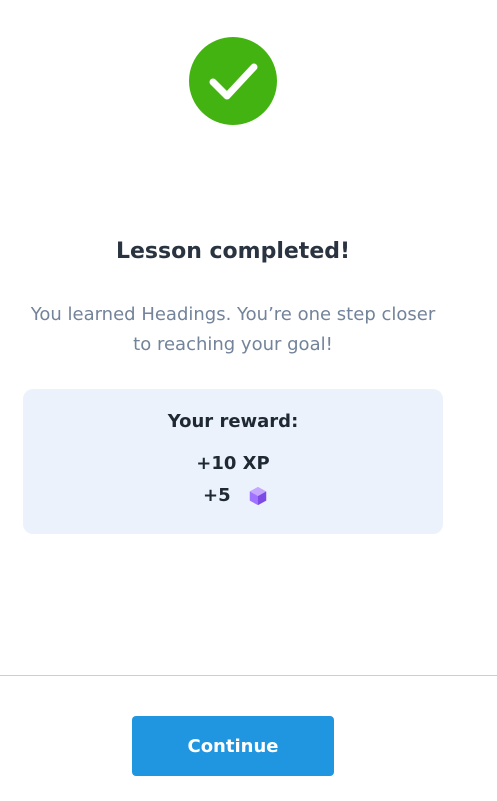 This screenshot has height=801, width=497. What do you see at coordinates (236, 496) in the screenshot?
I see `reward-gems: +5` at bounding box center [236, 496].